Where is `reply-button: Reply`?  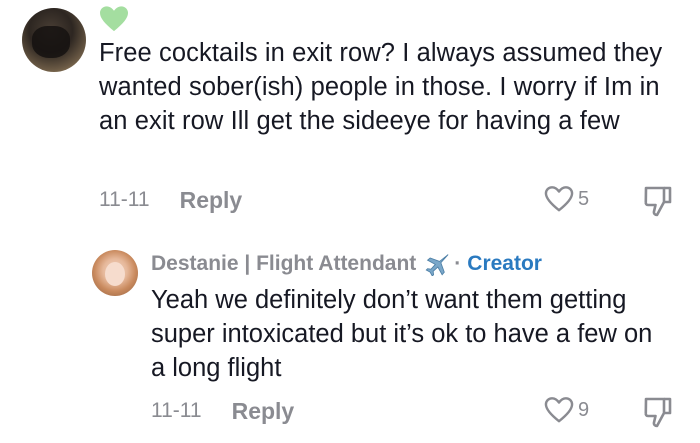
reply-button: Reply is located at coordinates (211, 200).